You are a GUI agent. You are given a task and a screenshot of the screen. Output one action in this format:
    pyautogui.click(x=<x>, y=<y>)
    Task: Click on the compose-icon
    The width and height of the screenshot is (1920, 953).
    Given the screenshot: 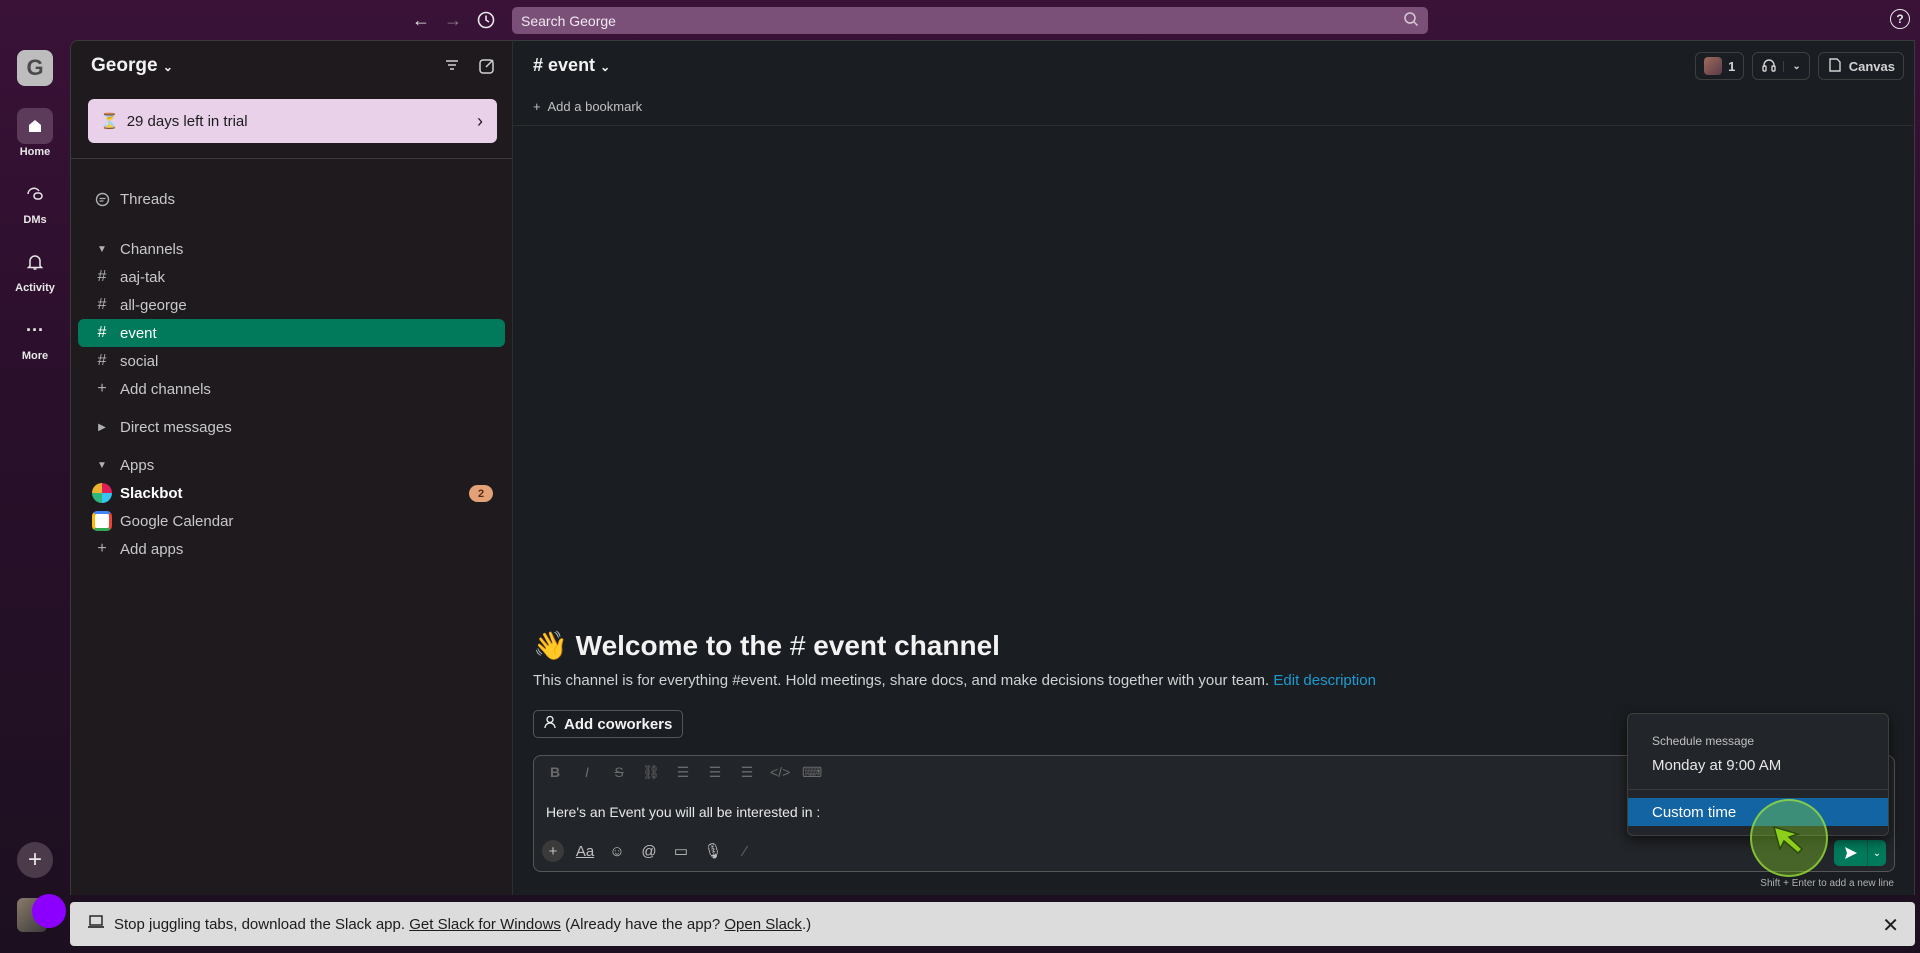 What is the action you would take?
    pyautogui.click(x=487, y=68)
    